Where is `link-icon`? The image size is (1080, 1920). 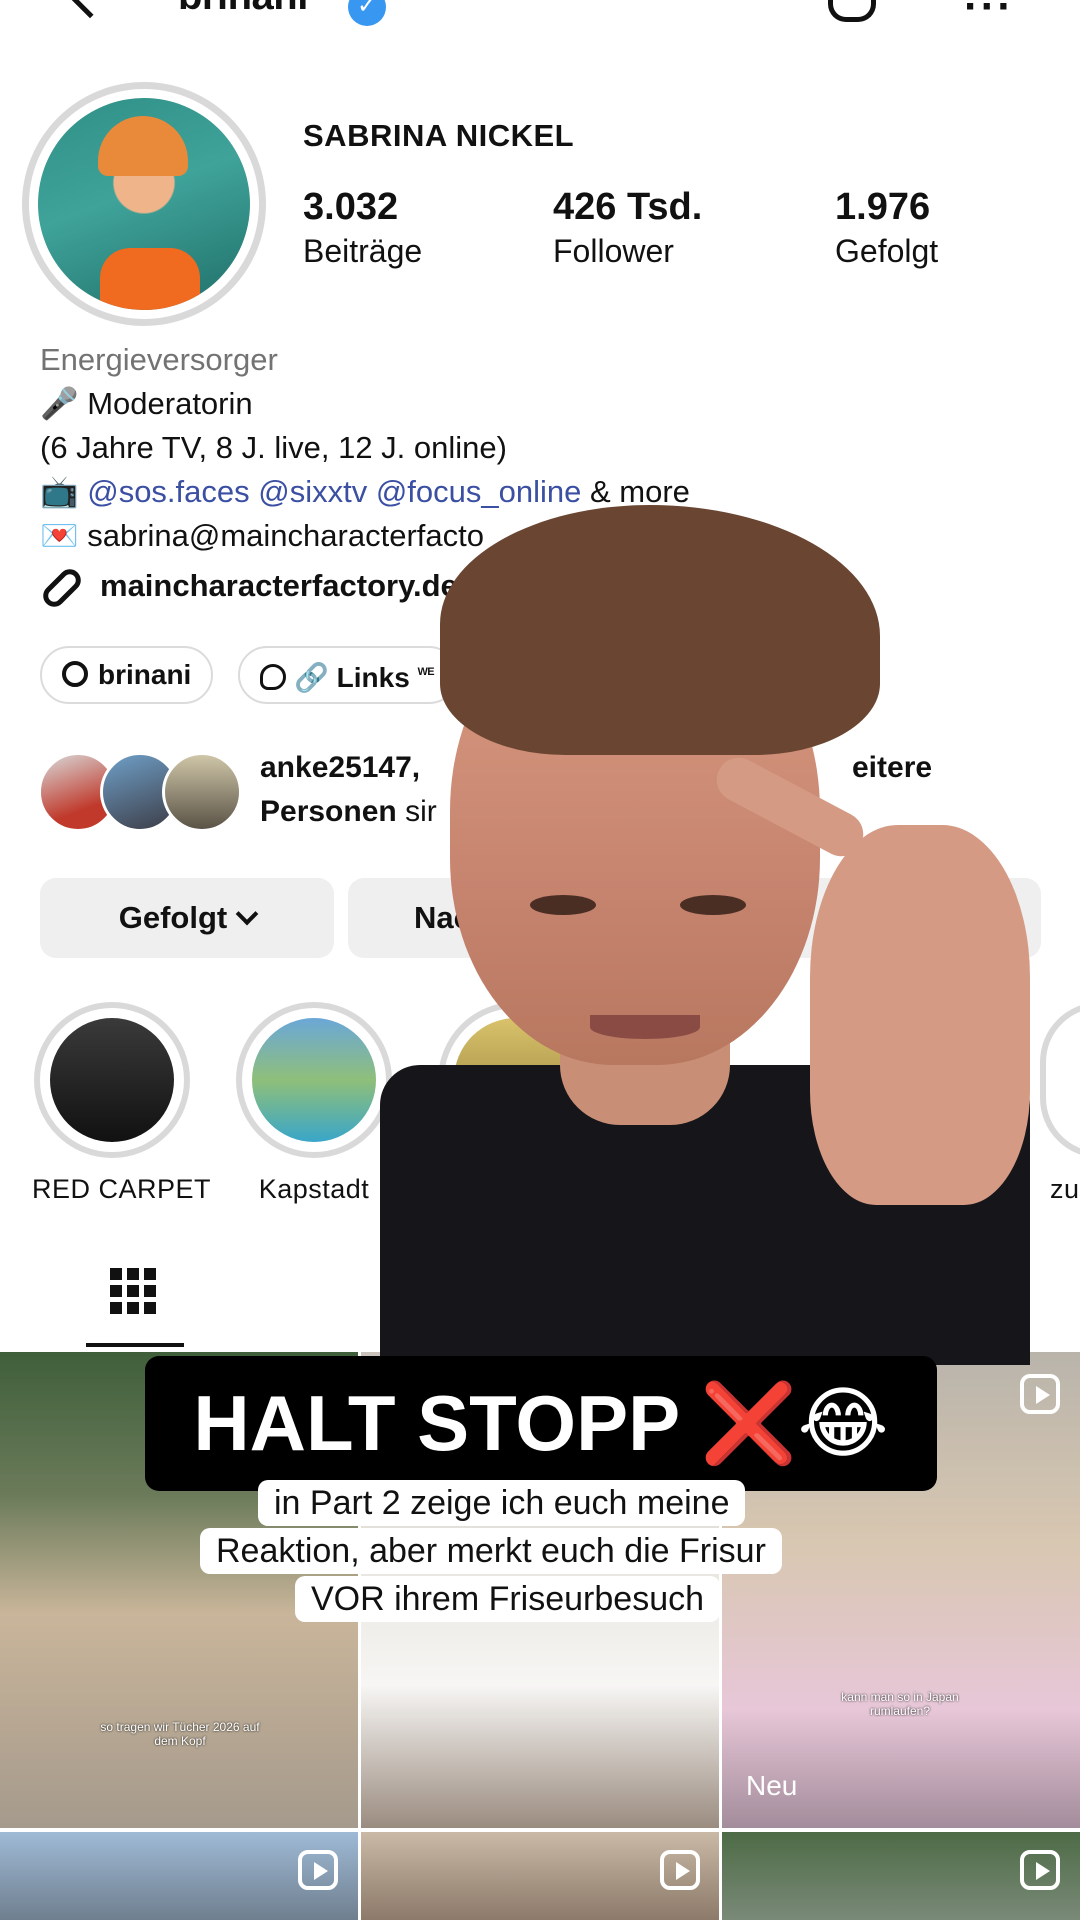
link-icon is located at coordinates (62, 588).